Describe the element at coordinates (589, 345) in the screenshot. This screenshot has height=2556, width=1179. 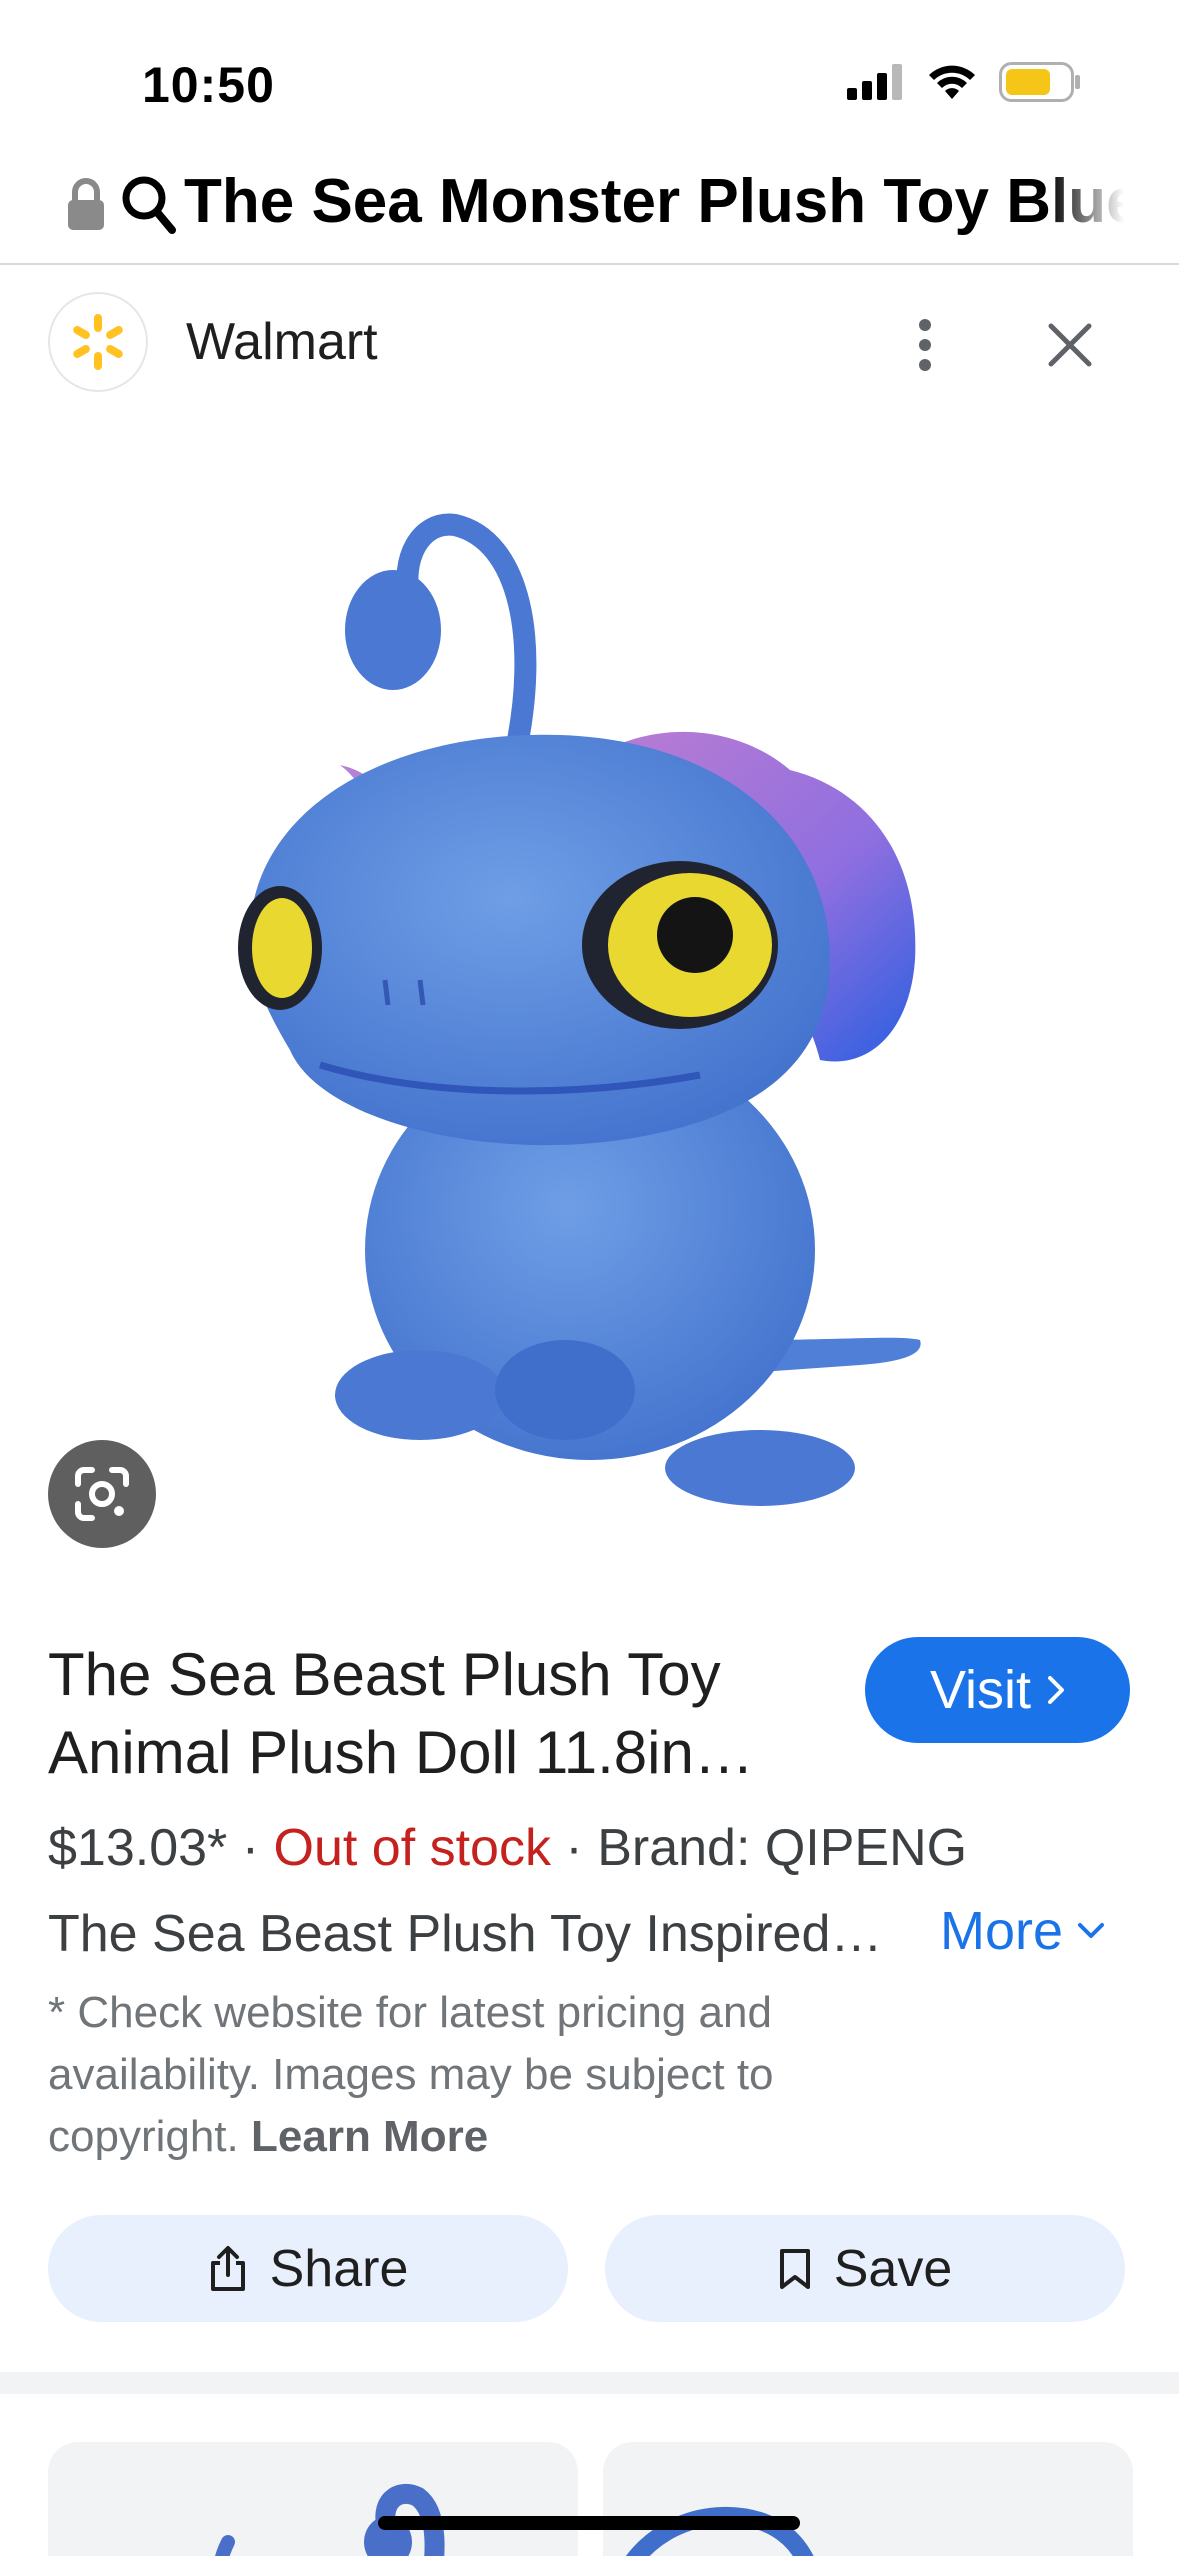
I see `source-header: Walmart` at that location.